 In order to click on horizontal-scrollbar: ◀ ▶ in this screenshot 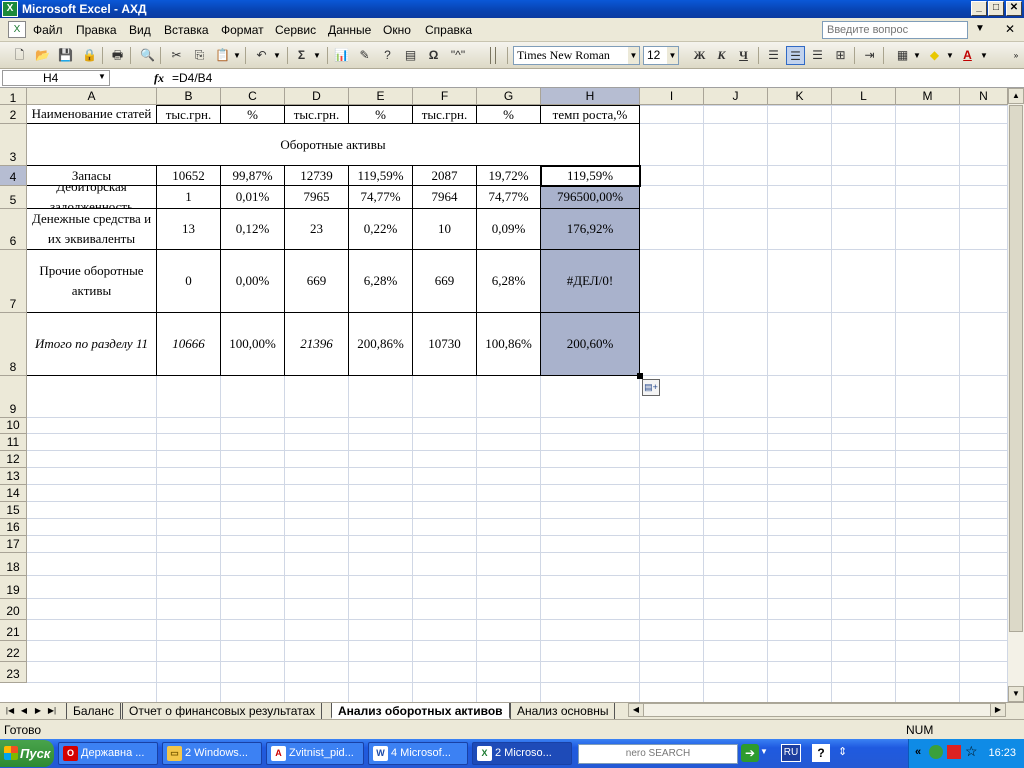, I will do `click(817, 710)`.